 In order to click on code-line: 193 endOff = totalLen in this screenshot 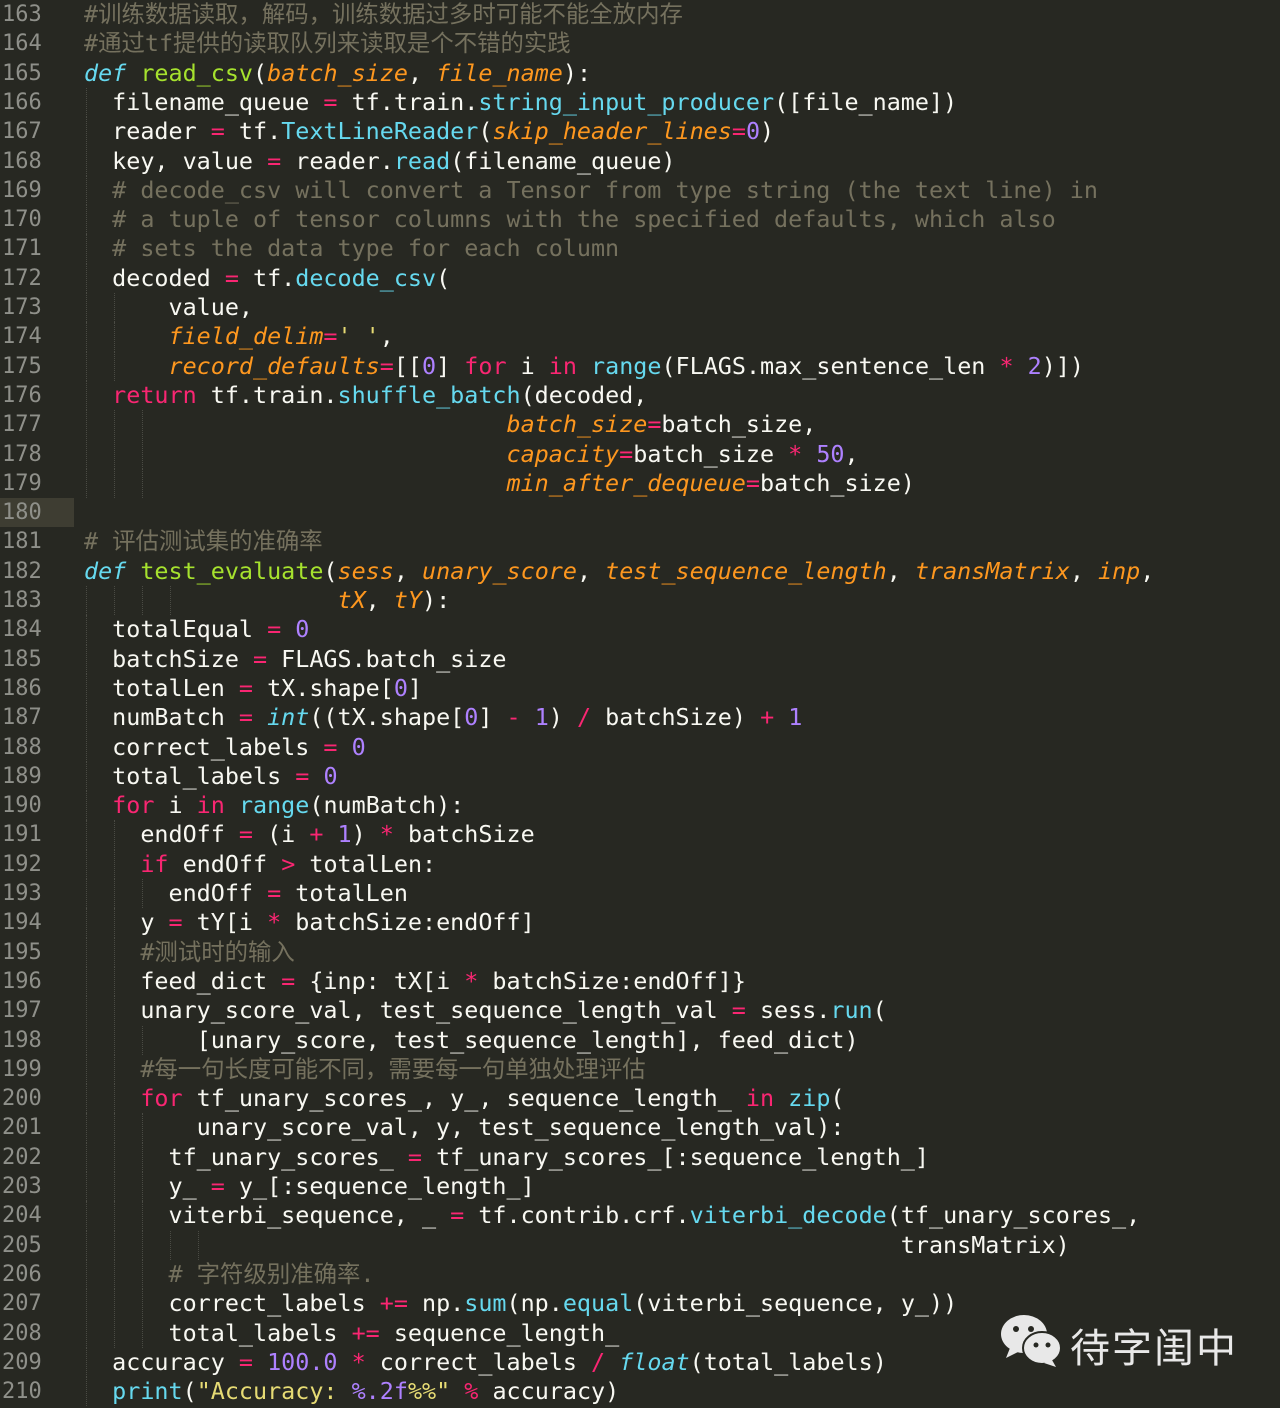, I will do `click(640, 894)`.